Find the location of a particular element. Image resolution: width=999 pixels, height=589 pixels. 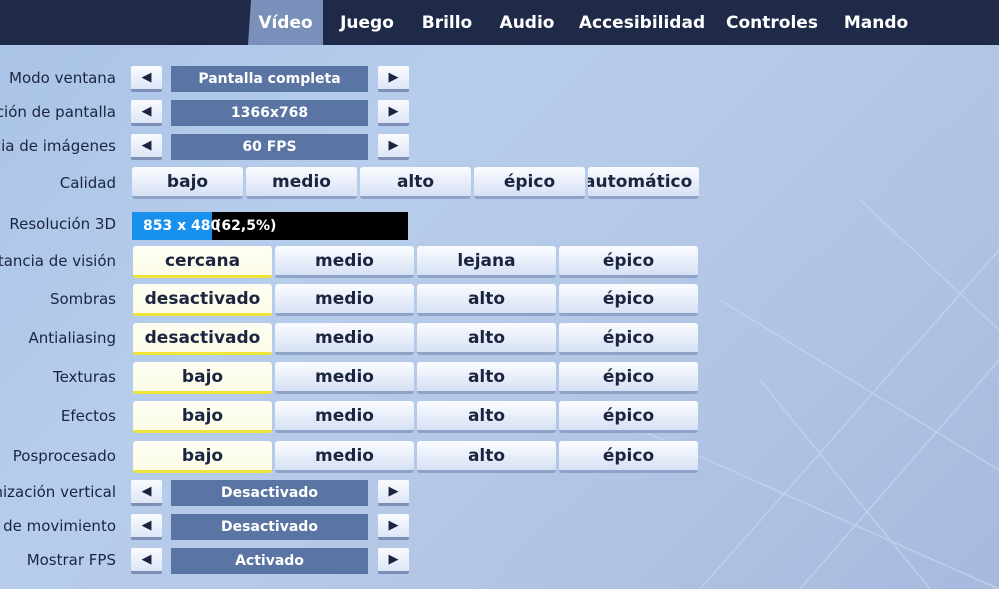

effects-label: Efectos is located at coordinates (88, 416).